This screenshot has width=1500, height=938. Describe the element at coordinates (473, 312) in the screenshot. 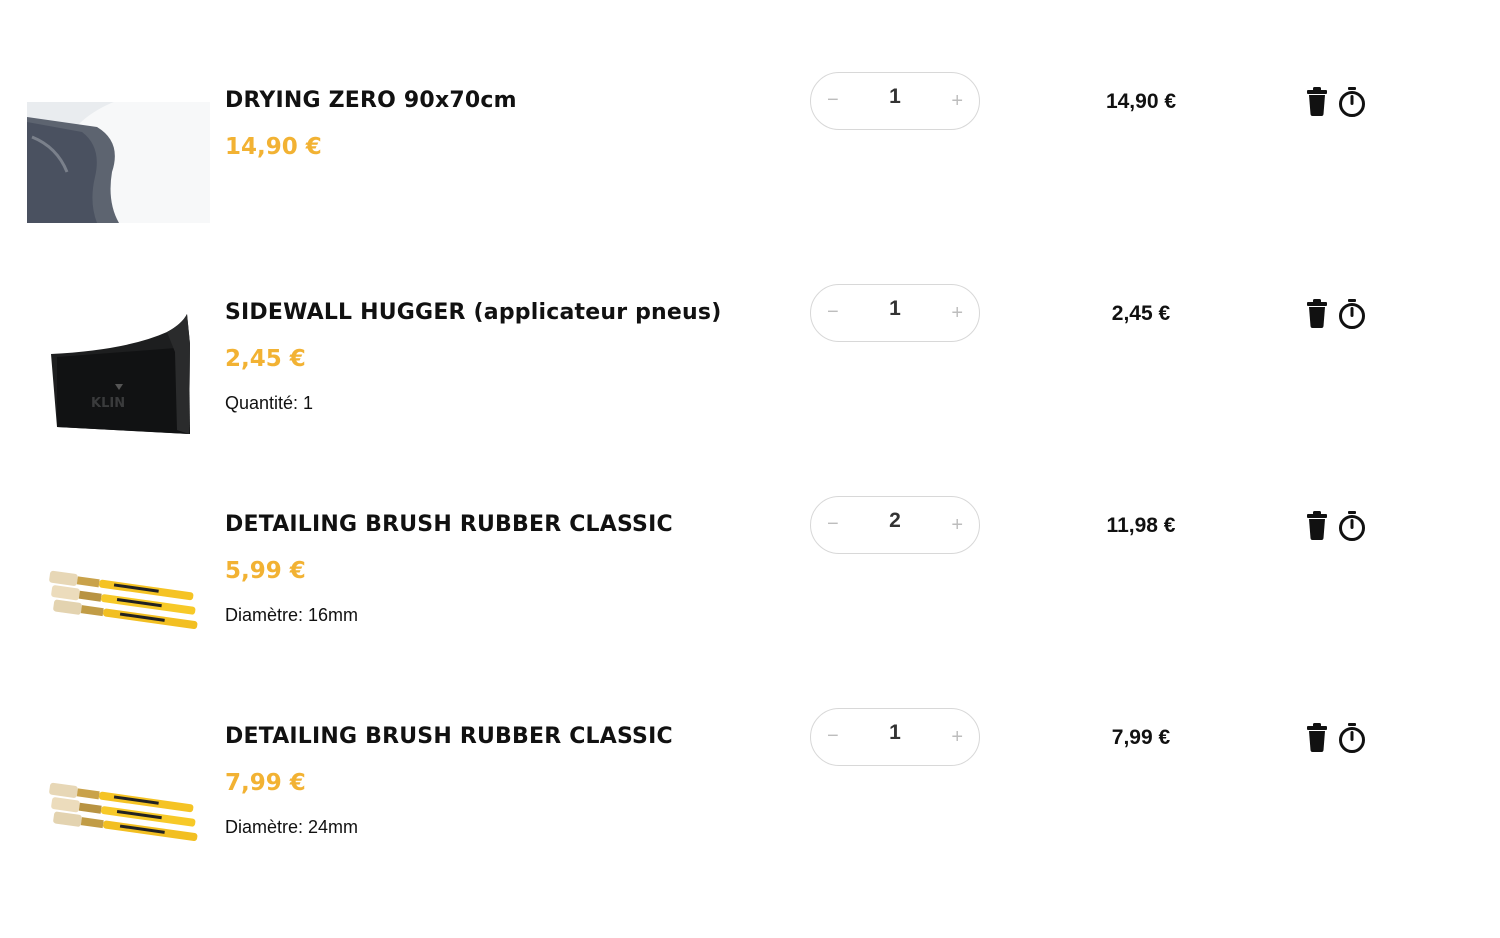

I see `product-title: SIDEWALL HUGGER (applicateur pneus)` at that location.